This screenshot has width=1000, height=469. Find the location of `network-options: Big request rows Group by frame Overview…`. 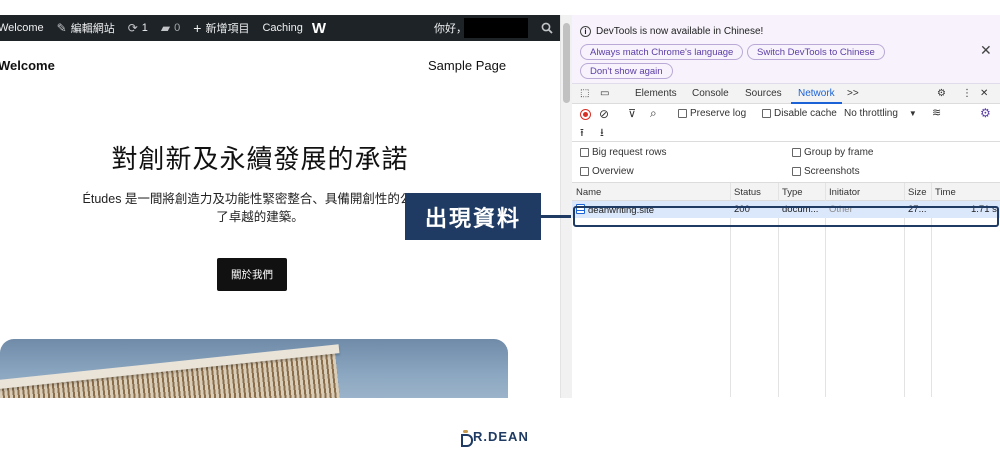

network-options: Big request rows Group by frame Overview… is located at coordinates (786, 162).